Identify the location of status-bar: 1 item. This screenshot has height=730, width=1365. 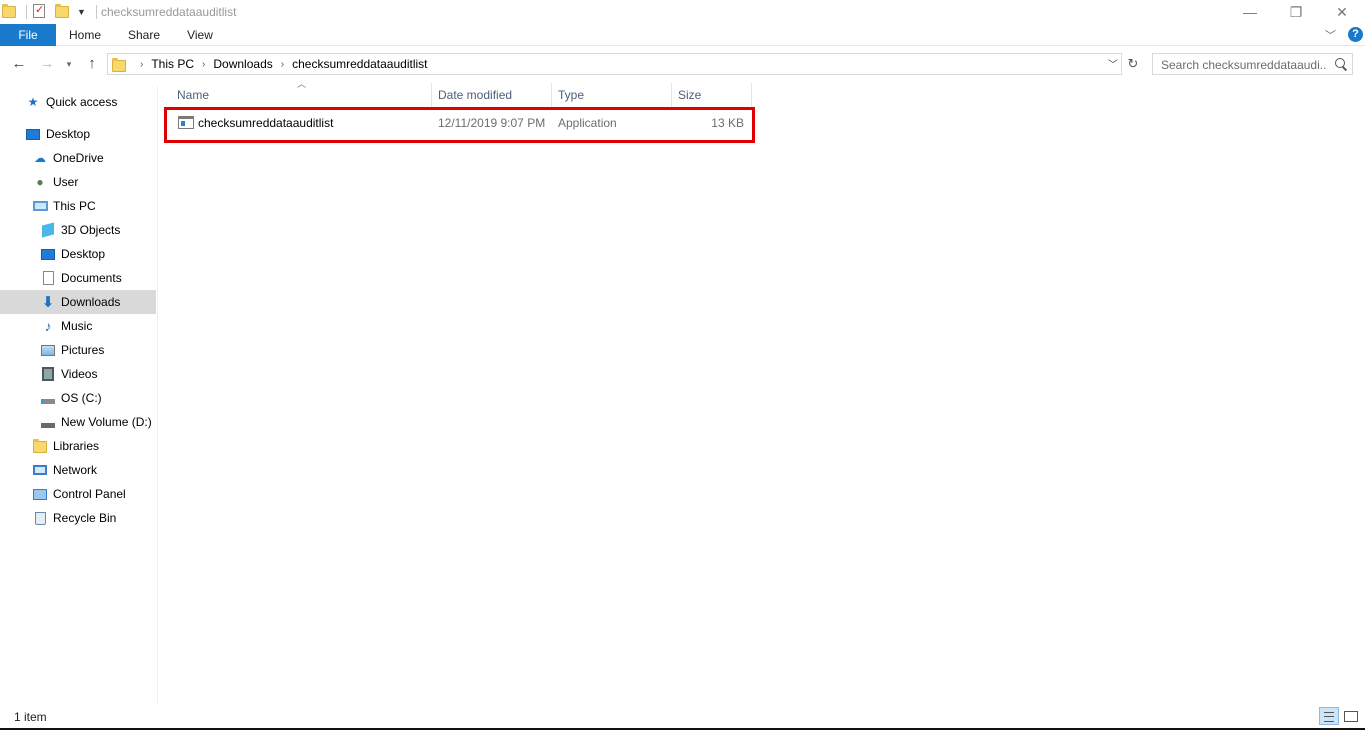
(682, 717).